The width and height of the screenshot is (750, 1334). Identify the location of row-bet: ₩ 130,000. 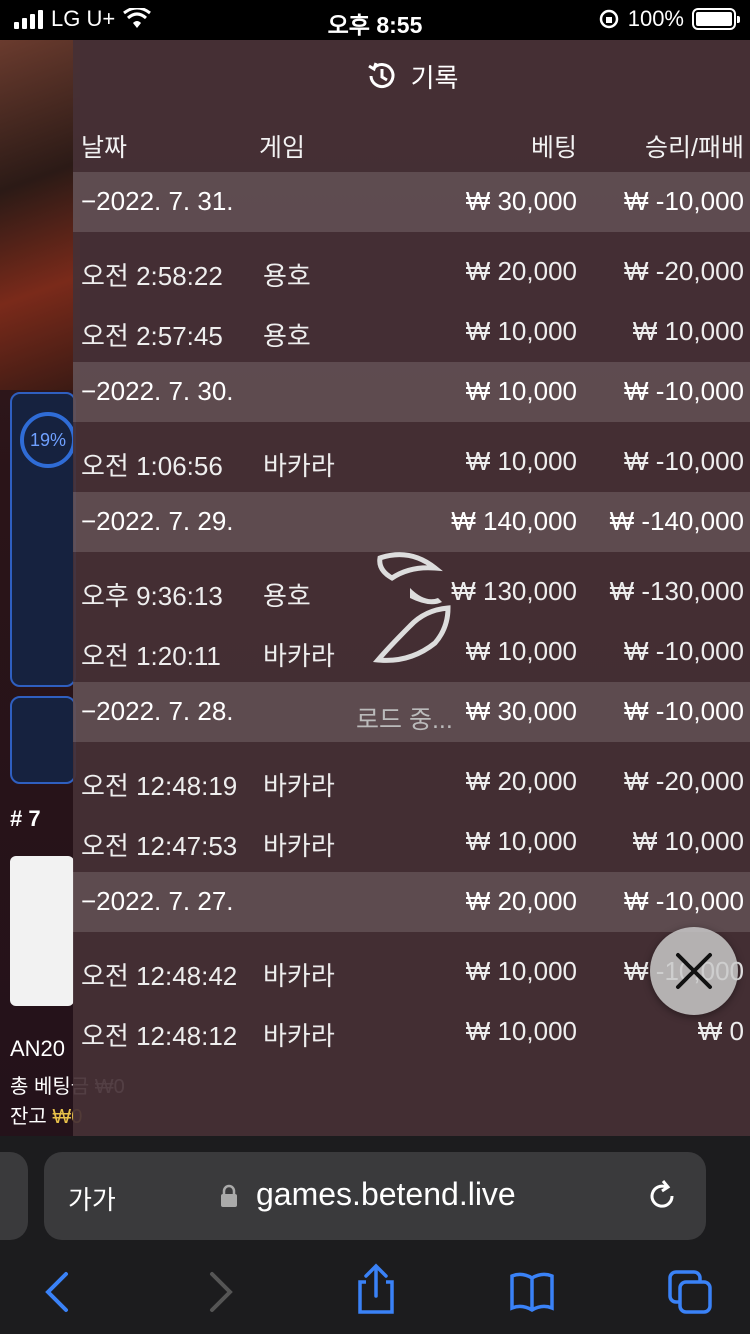
(514, 591).